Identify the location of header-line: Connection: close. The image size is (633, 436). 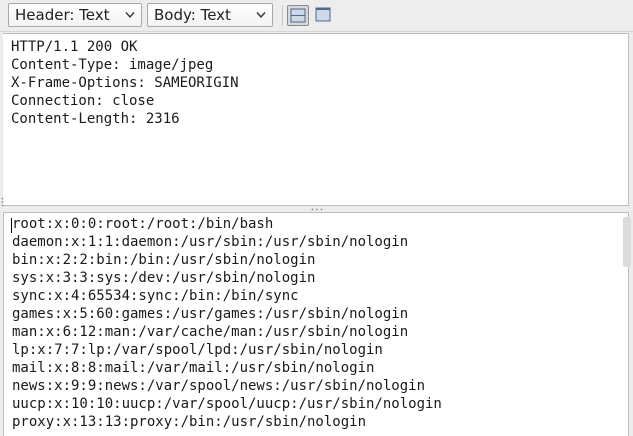
(83, 101).